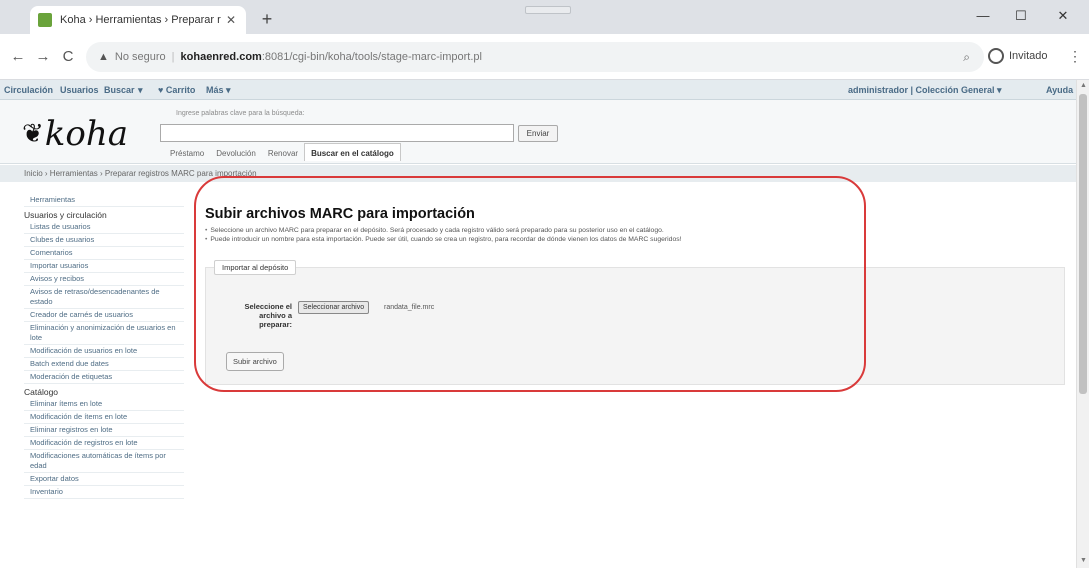  What do you see at coordinates (65, 215) in the screenshot?
I see `sidebar-group-title: Usuarios y circulación` at bounding box center [65, 215].